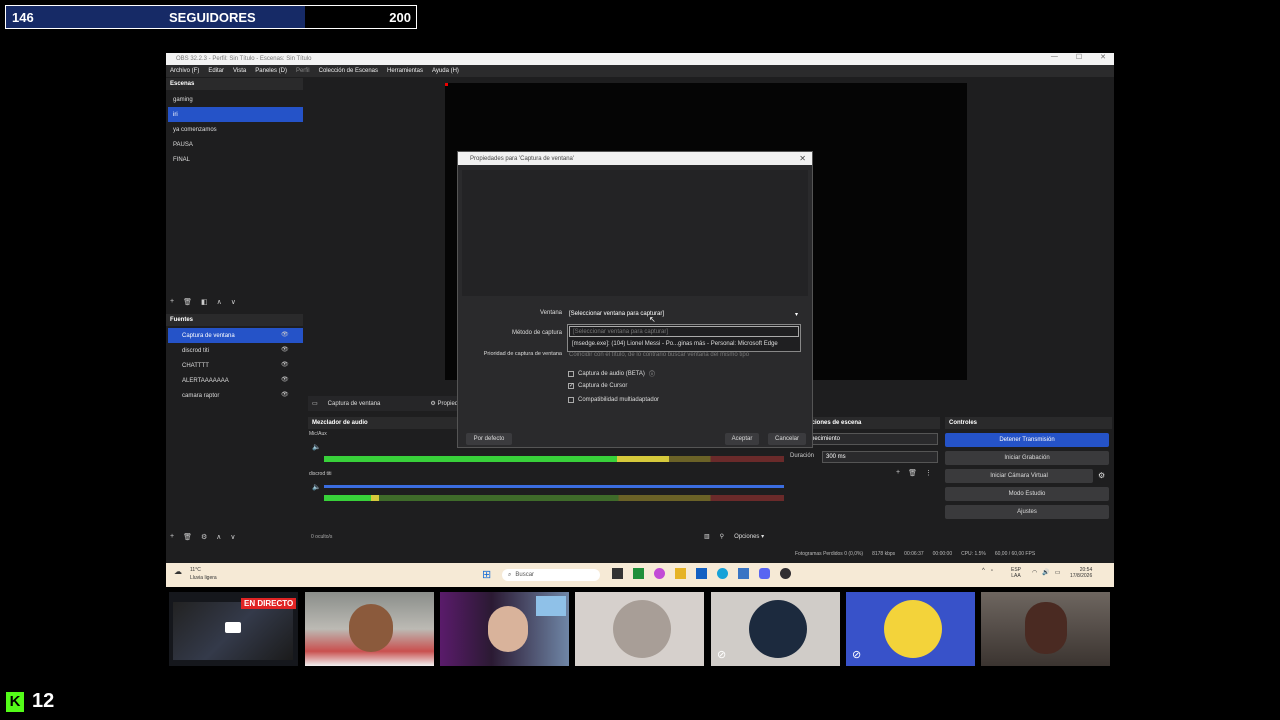  I want to click on participant-face, so click(1046, 628).